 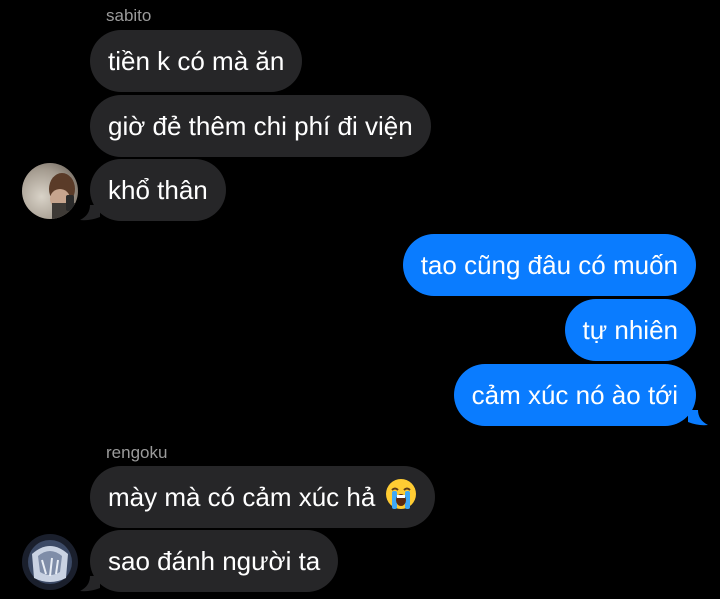 I want to click on message-text: cảm xúc nó ào tới, so click(x=574, y=394).